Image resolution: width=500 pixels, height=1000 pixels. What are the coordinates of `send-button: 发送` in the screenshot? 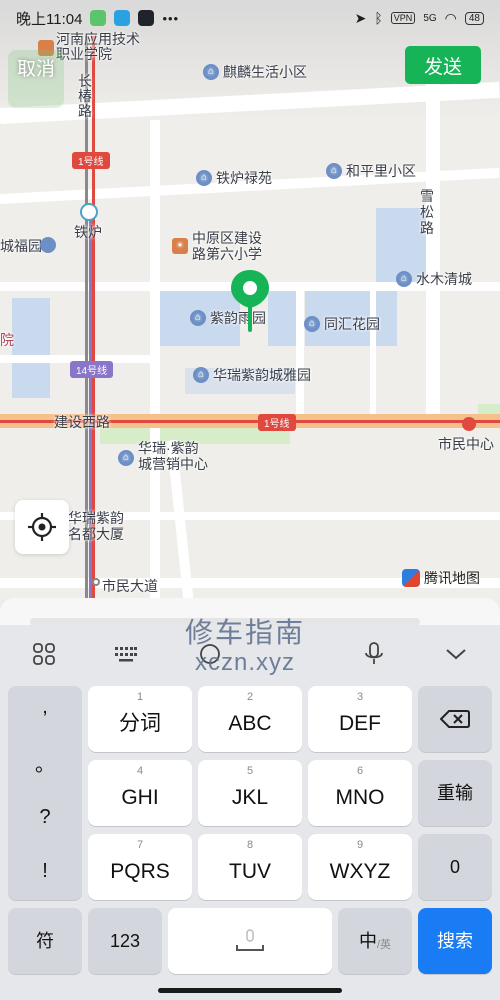 It's located at (443, 65).